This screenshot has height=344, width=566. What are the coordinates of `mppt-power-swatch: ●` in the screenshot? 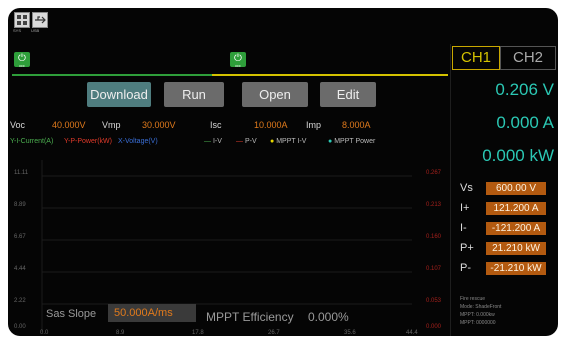 It's located at (330, 141).